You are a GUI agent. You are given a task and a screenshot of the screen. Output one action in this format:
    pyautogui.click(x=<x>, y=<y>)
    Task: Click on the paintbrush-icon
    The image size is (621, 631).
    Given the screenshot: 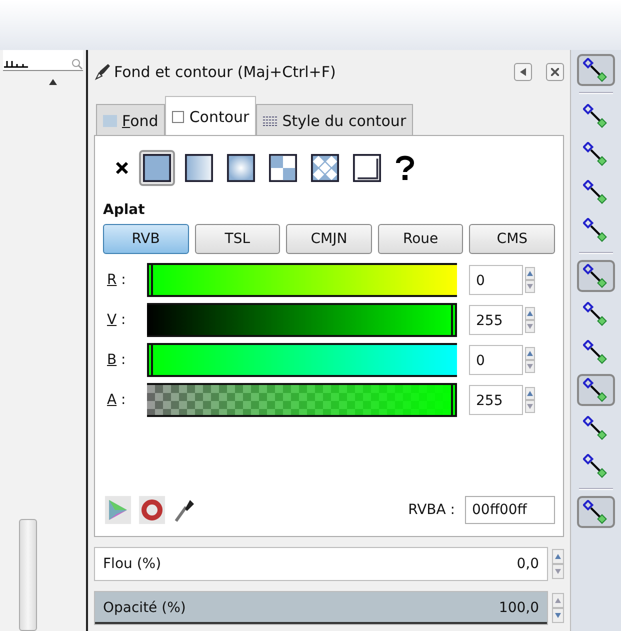 What is the action you would take?
    pyautogui.click(x=103, y=72)
    